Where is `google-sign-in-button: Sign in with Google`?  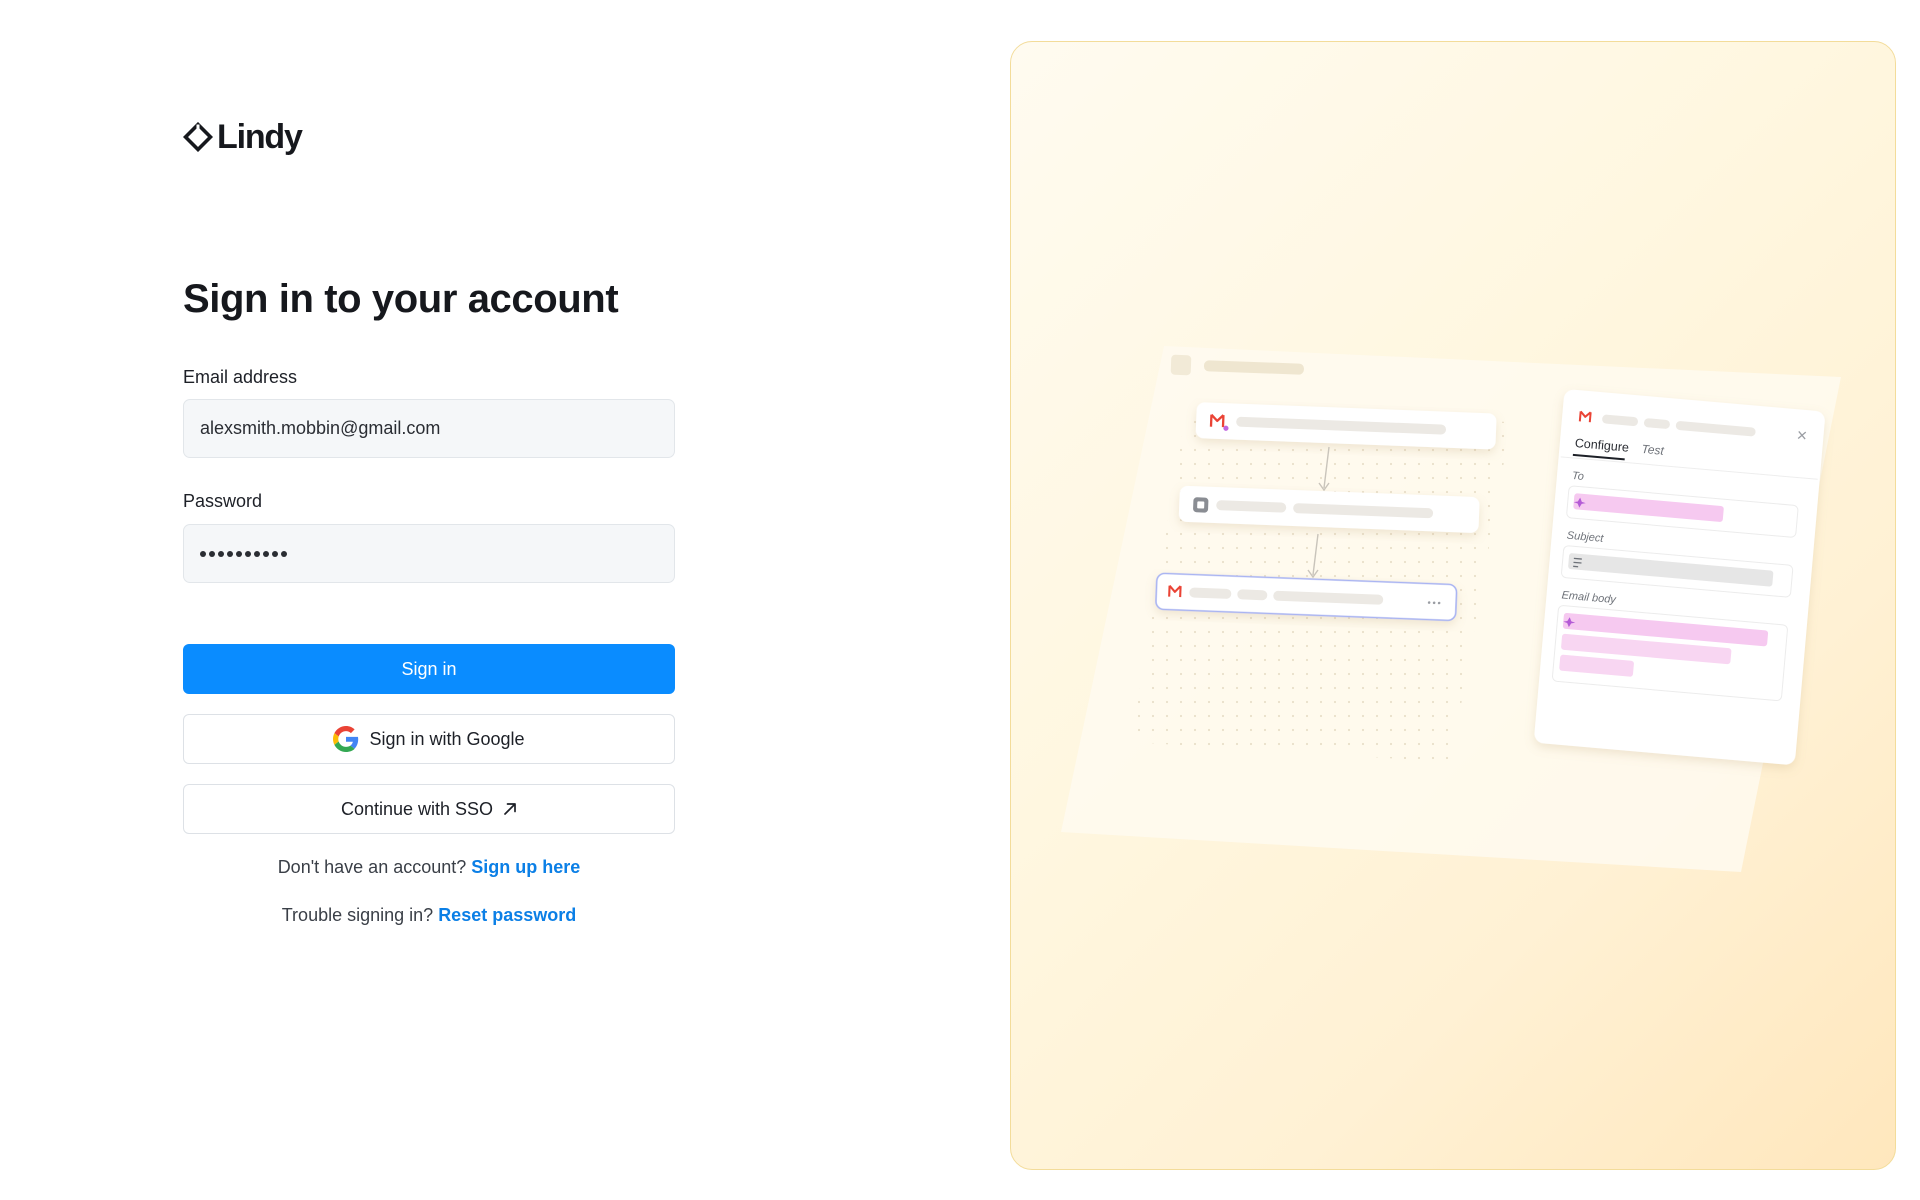
google-sign-in-button: Sign in with Google is located at coordinates (429, 739).